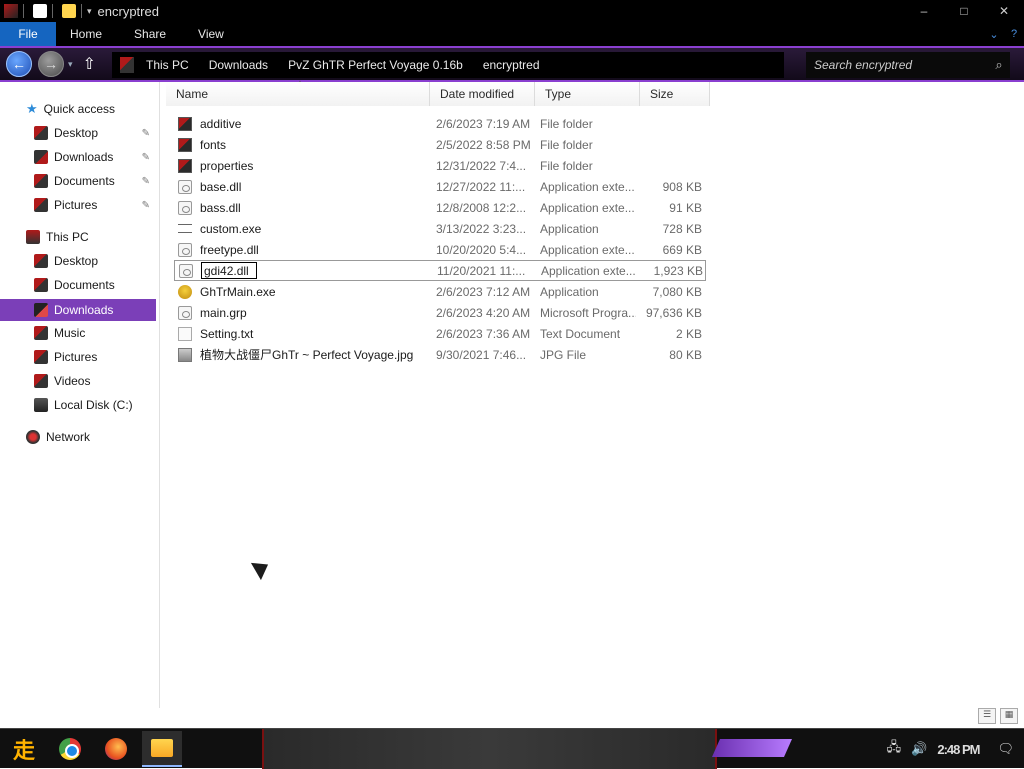  Describe the element at coordinates (489, 749) in the screenshot. I see `taskbar-skin-panel` at that location.